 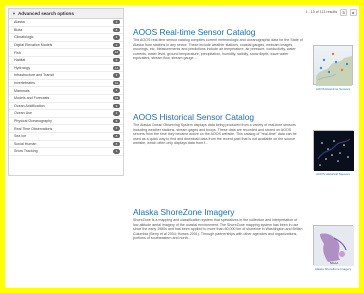 I want to click on facet-item: Real Time Observations 3, so click(x=66, y=129).